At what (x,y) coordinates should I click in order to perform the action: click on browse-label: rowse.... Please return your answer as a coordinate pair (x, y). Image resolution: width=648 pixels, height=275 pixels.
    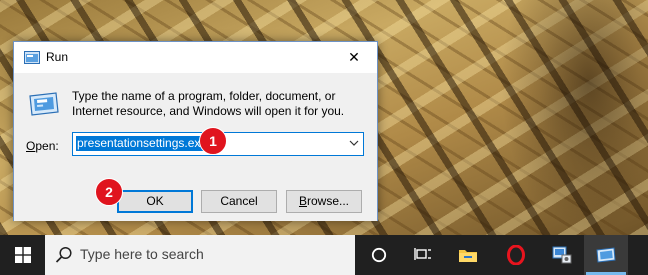
    Looking at the image, I should click on (328, 201).